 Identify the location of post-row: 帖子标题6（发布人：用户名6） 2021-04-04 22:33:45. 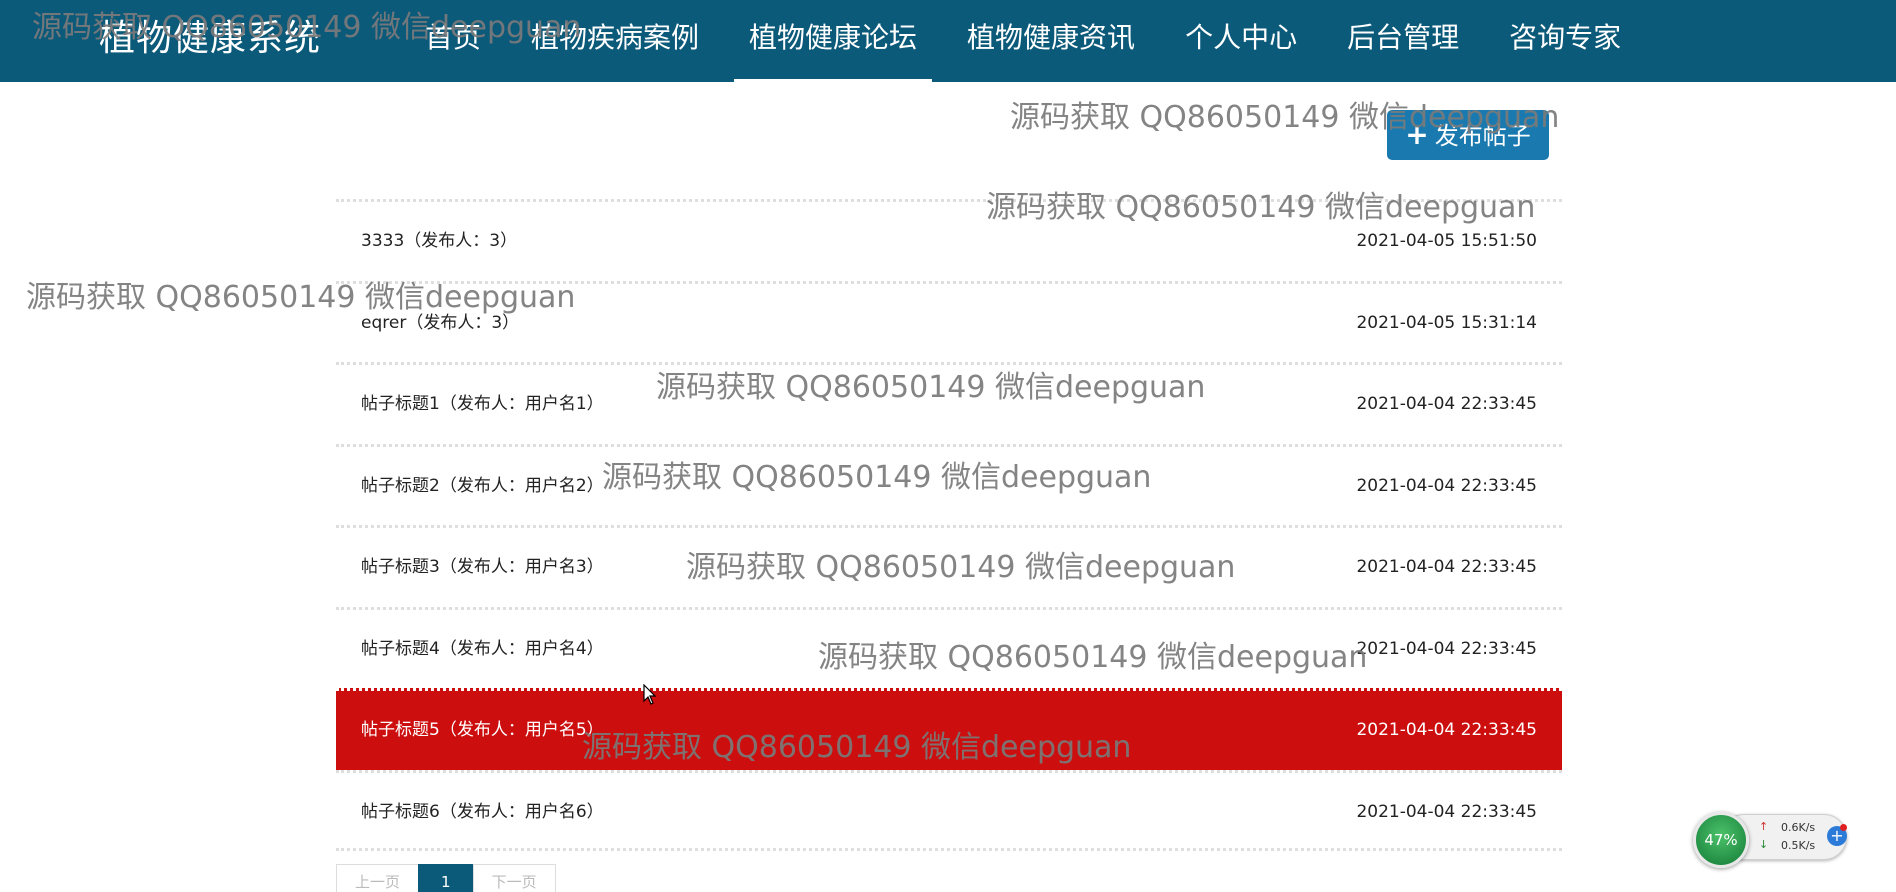
(949, 810).